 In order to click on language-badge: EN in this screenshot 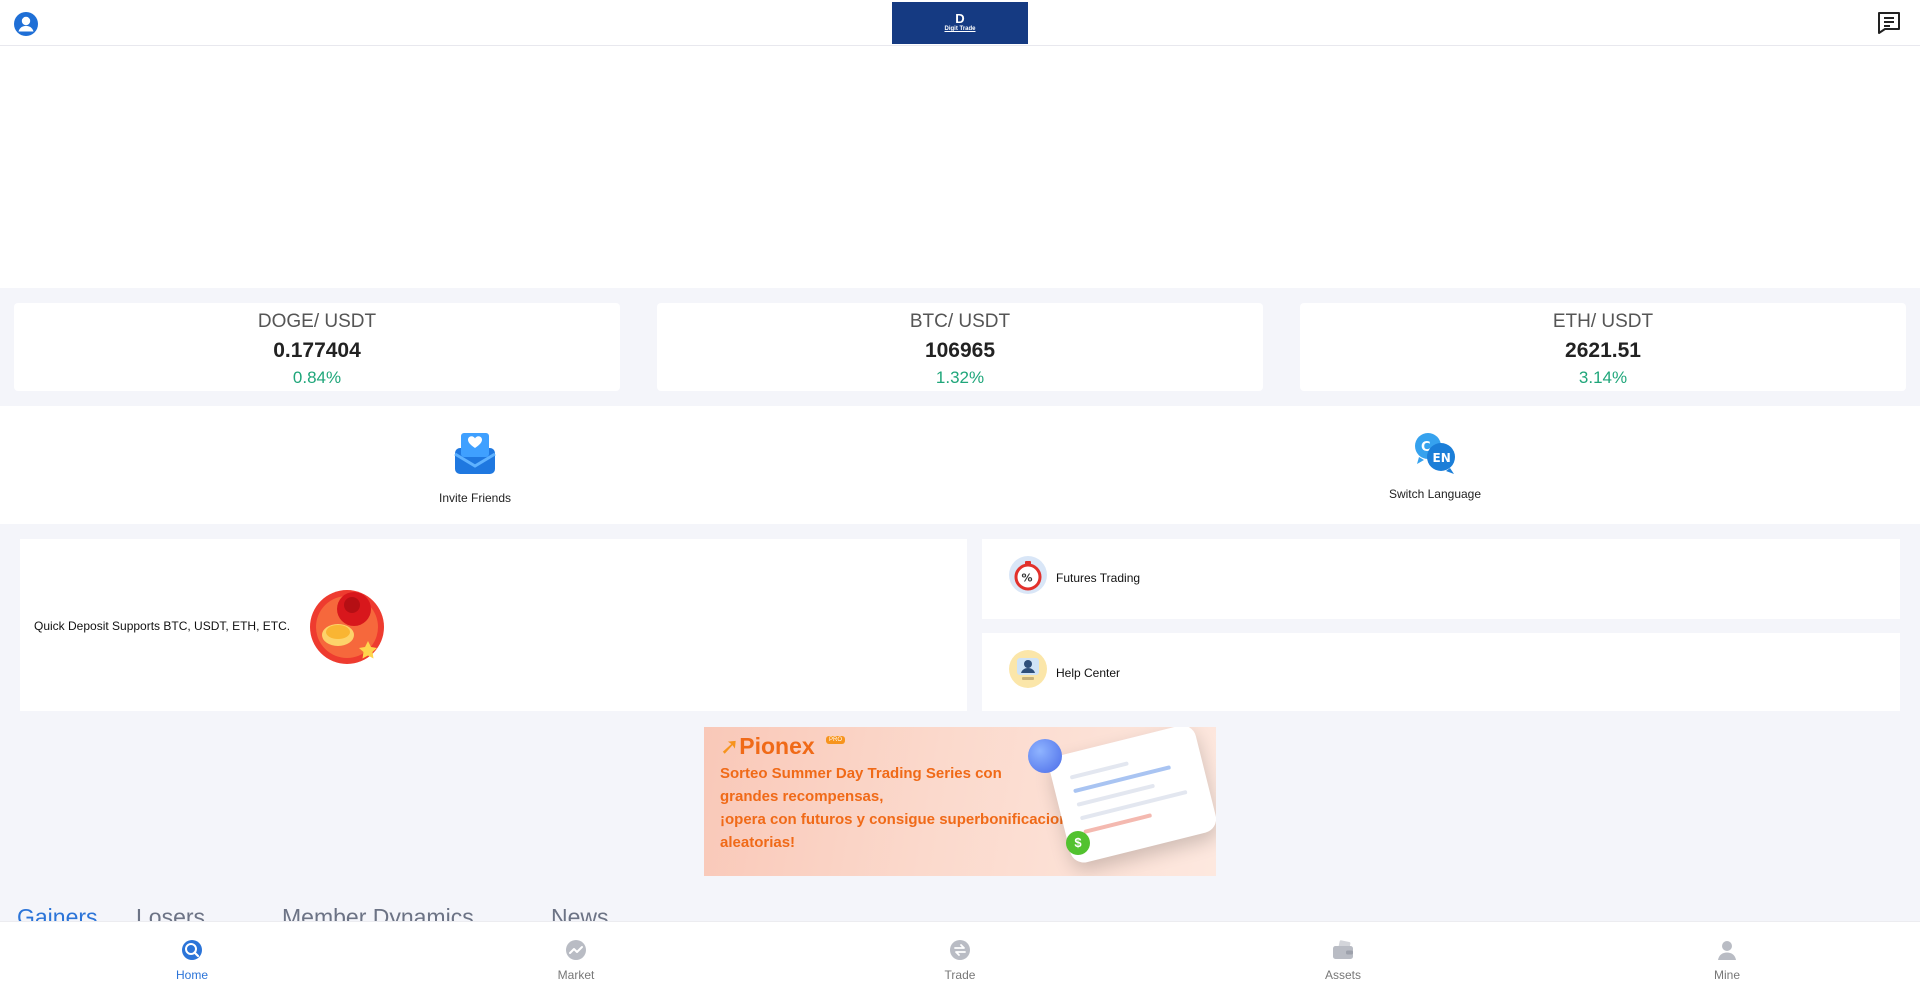, I will do `click(1442, 458)`.